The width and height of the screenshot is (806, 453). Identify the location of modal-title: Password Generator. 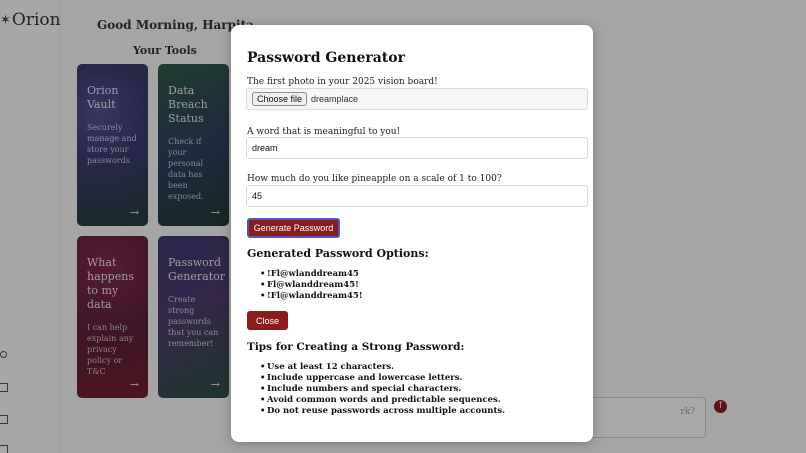
(326, 58).